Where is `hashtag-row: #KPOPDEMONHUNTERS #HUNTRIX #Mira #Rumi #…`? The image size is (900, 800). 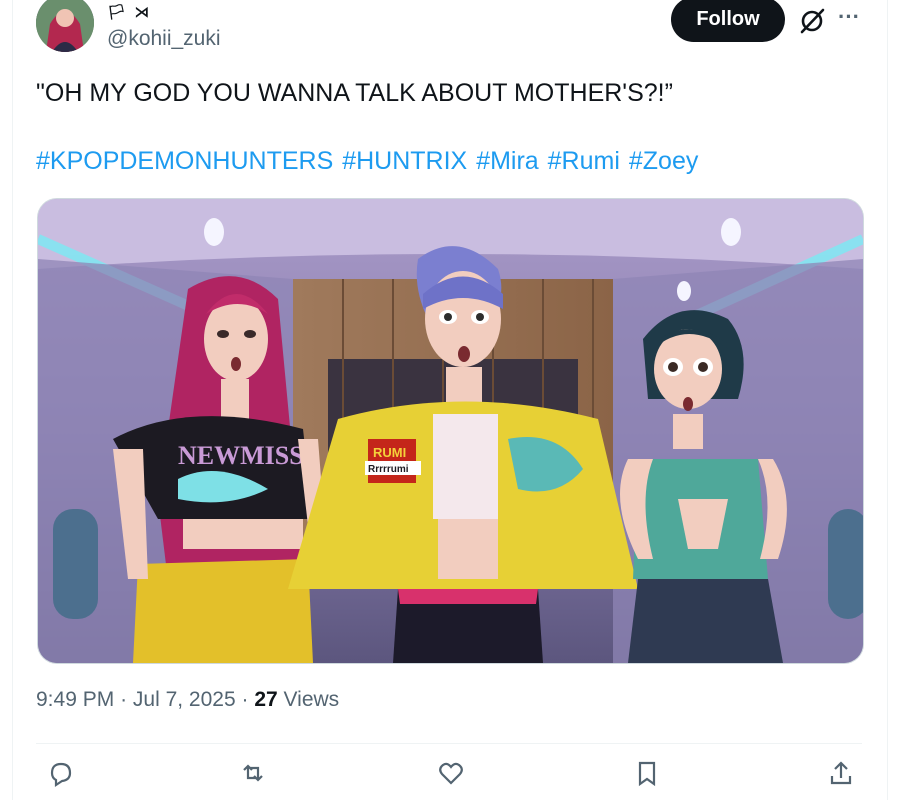 hashtag-row: #KPOPDEMONHUNTERS #HUNTRIX #Mira #Rumi #… is located at coordinates (446, 161).